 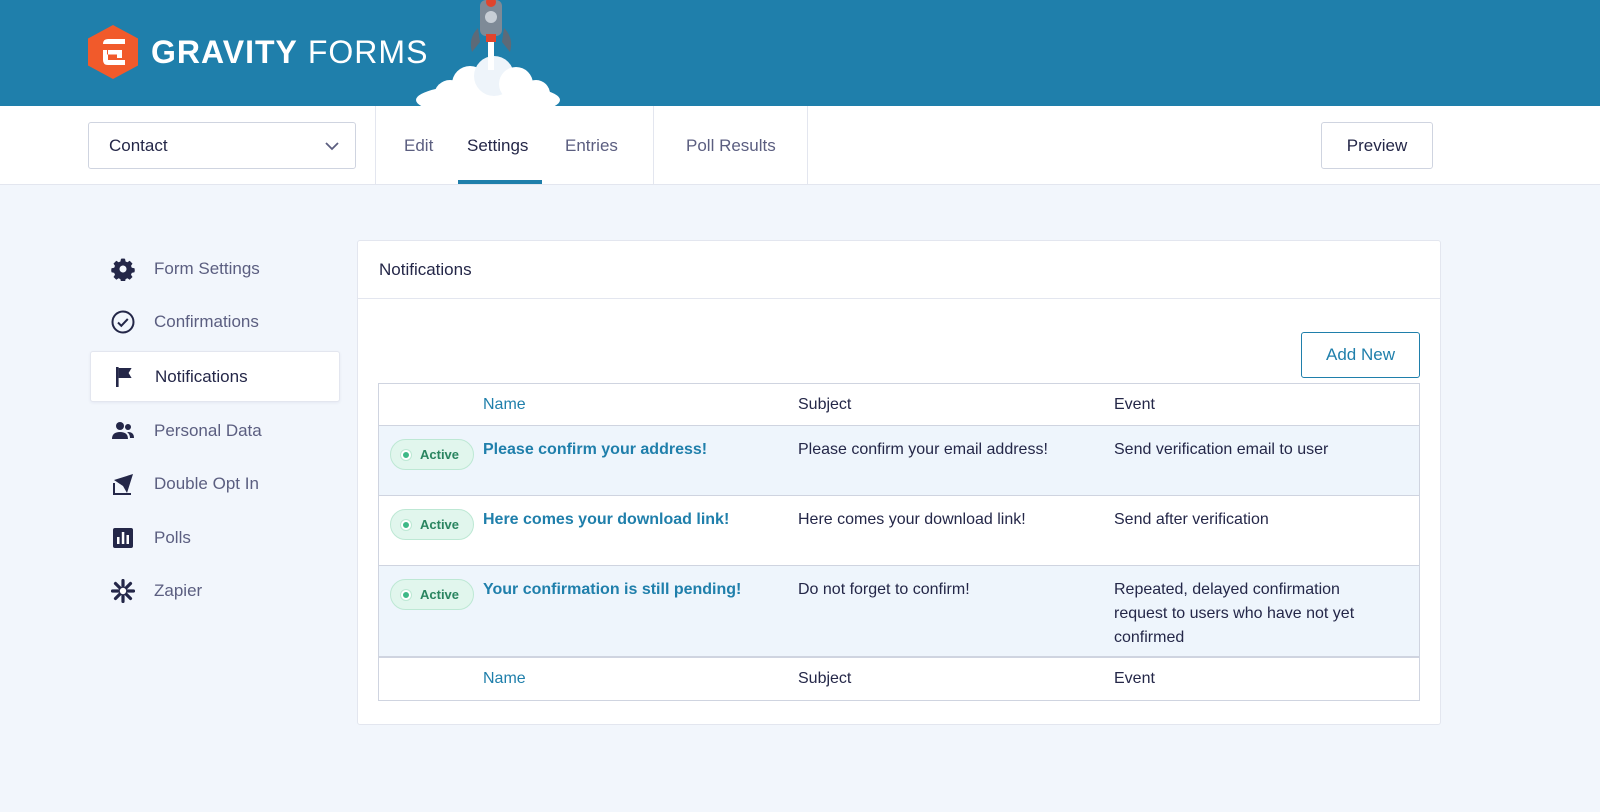 What do you see at coordinates (899, 405) in the screenshot?
I see `table-header-row: Name Subject Event` at bounding box center [899, 405].